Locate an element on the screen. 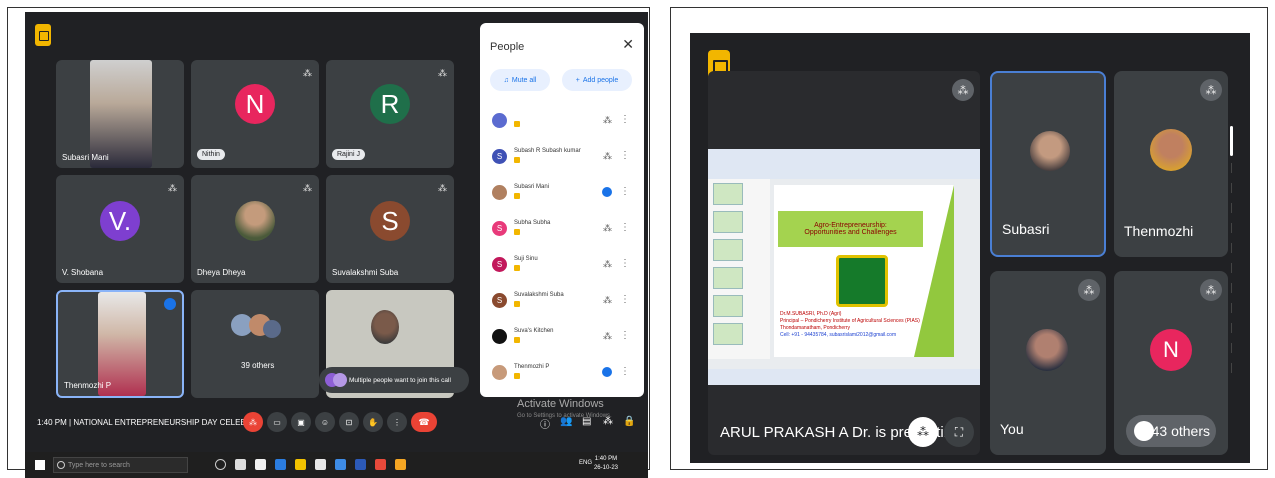  more-options-button: ⋮ is located at coordinates (397, 422).